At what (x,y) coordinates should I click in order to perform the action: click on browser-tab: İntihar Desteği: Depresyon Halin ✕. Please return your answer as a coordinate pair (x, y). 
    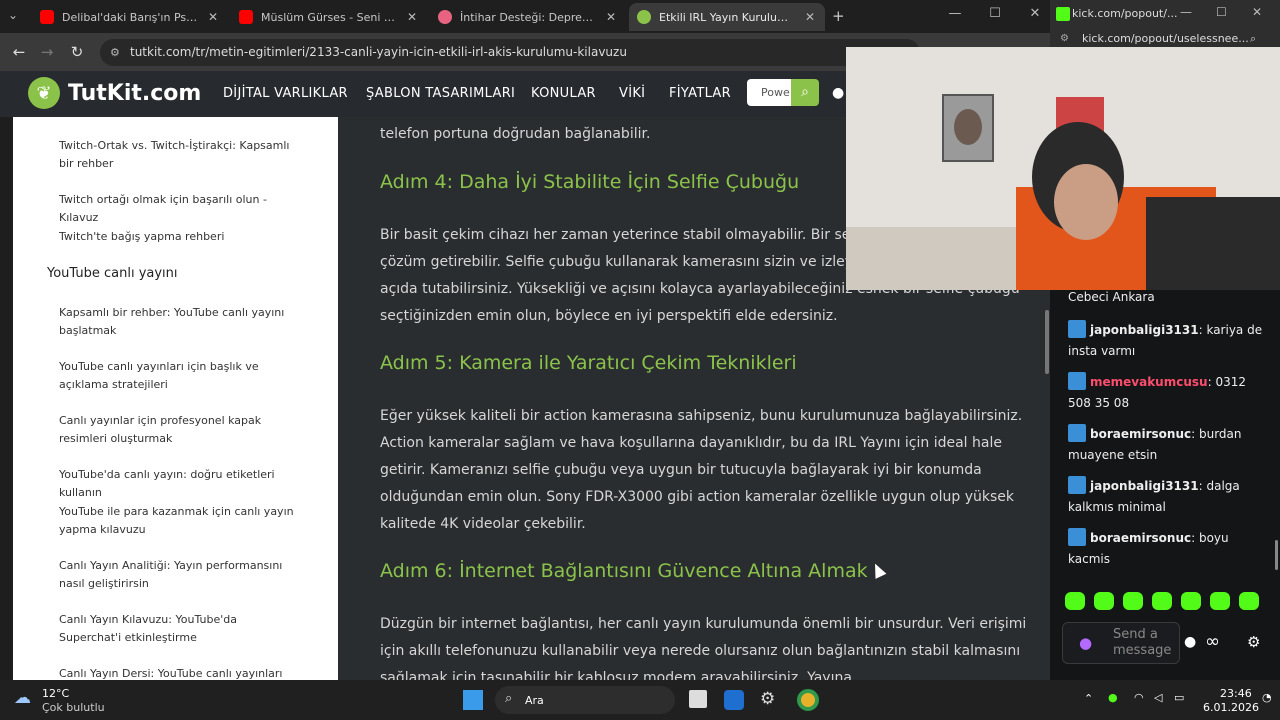
    Looking at the image, I should click on (528, 17).